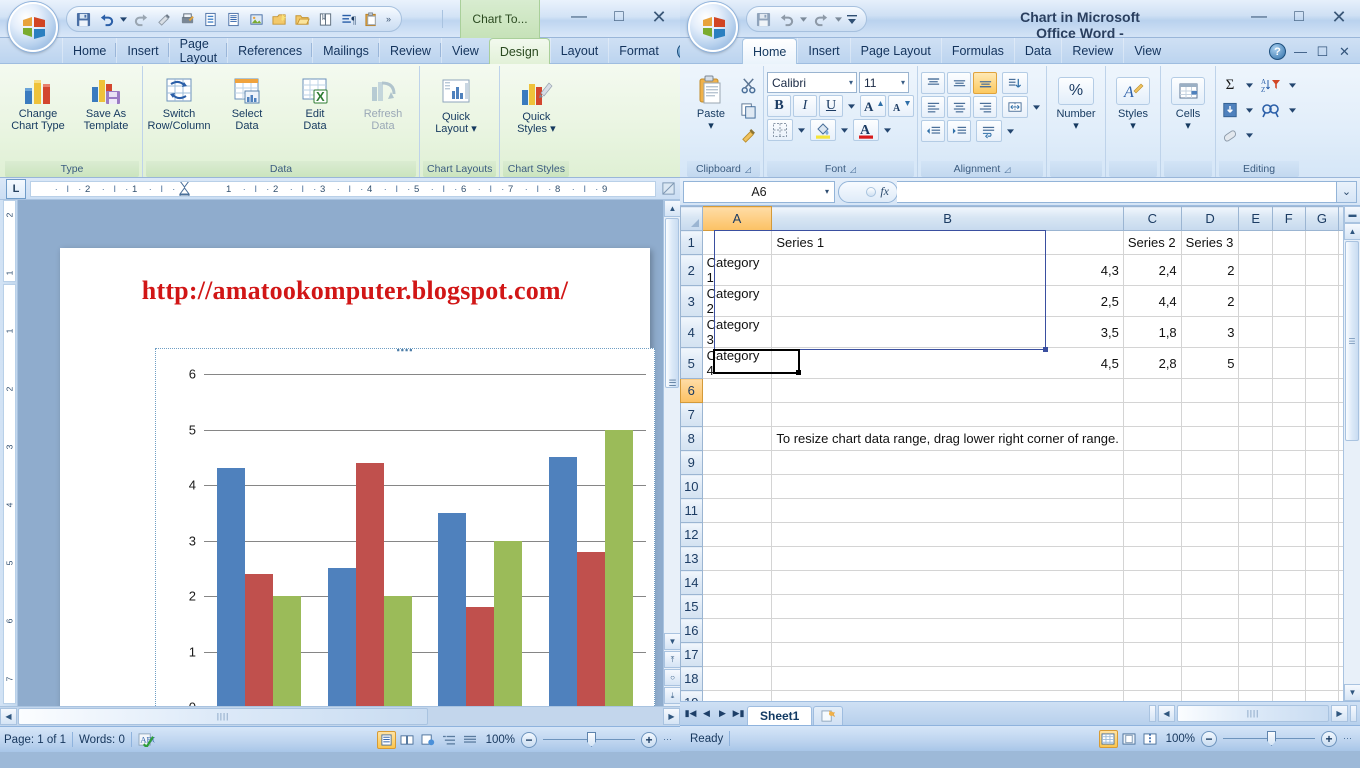 This screenshot has width=1360, height=768. I want to click on cell-G6, so click(1322, 390).